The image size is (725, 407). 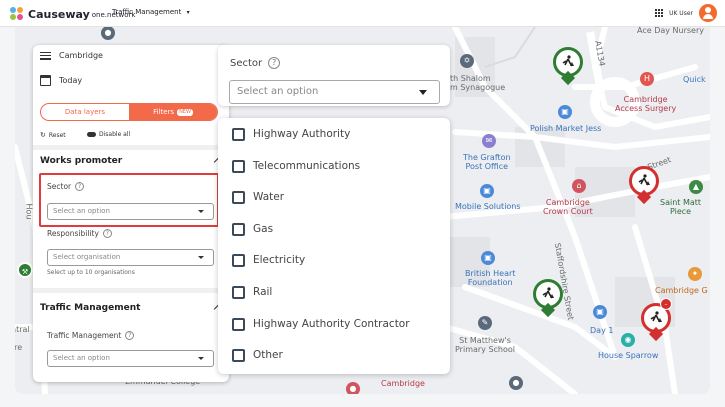 I want to click on tab-data-layers: Data layers, so click(x=85, y=112).